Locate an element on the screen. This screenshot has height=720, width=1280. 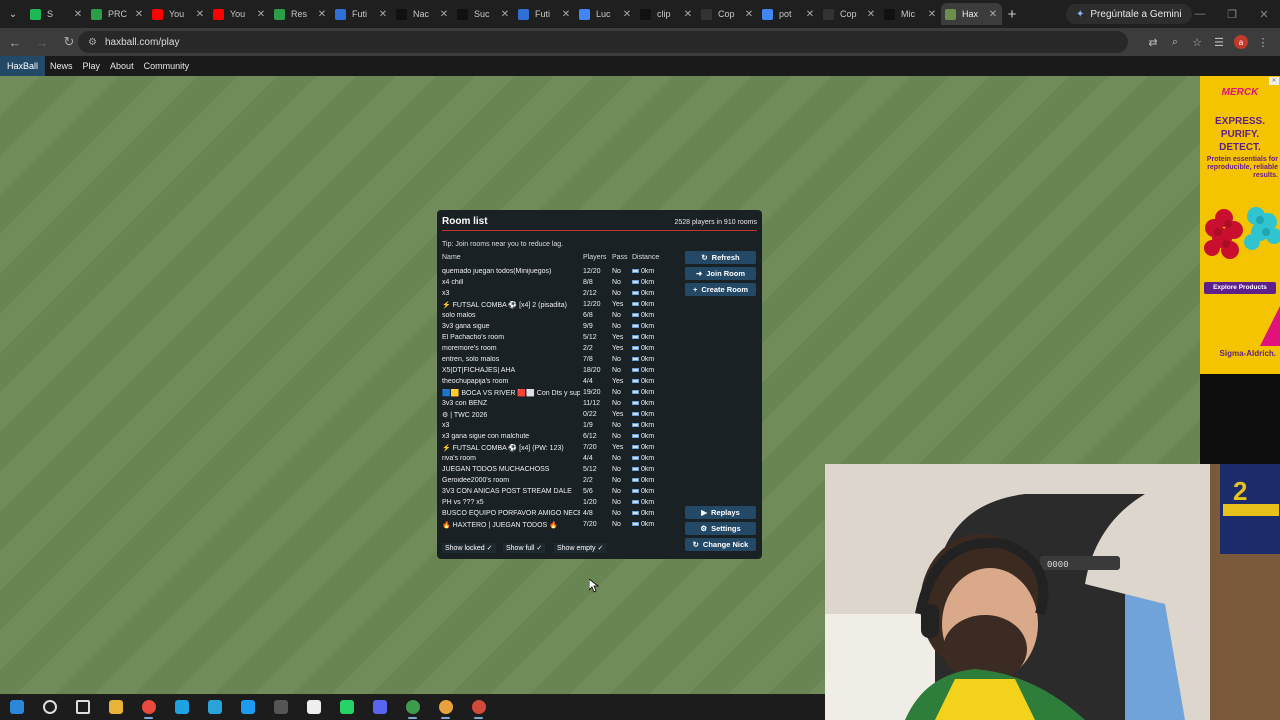
room-row: Geroidee2000's room 2/2 No 0km is located at coordinates (562, 481).